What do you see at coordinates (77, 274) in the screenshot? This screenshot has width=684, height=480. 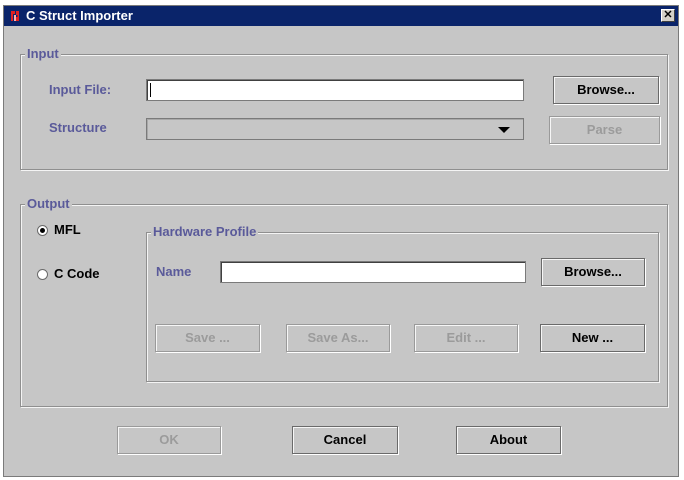 I see `c-code-radio-label: C Code` at bounding box center [77, 274].